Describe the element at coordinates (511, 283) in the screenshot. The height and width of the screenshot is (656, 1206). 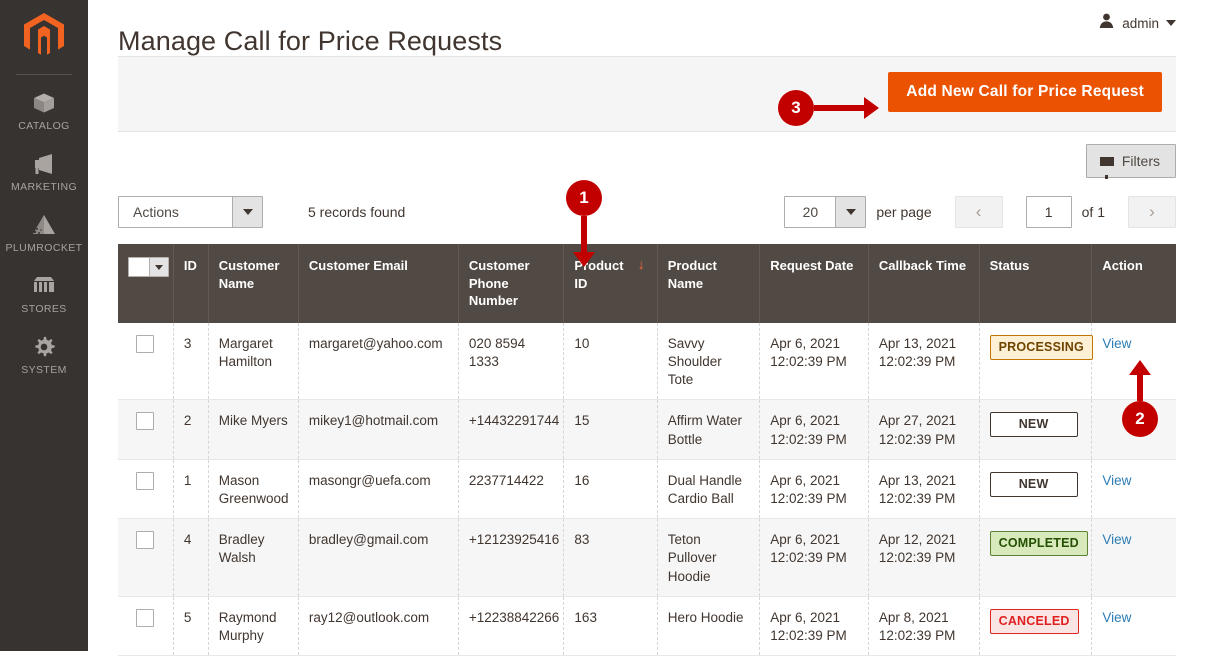
I see `column-header-customer-phone-number: Customer Phone Number` at that location.